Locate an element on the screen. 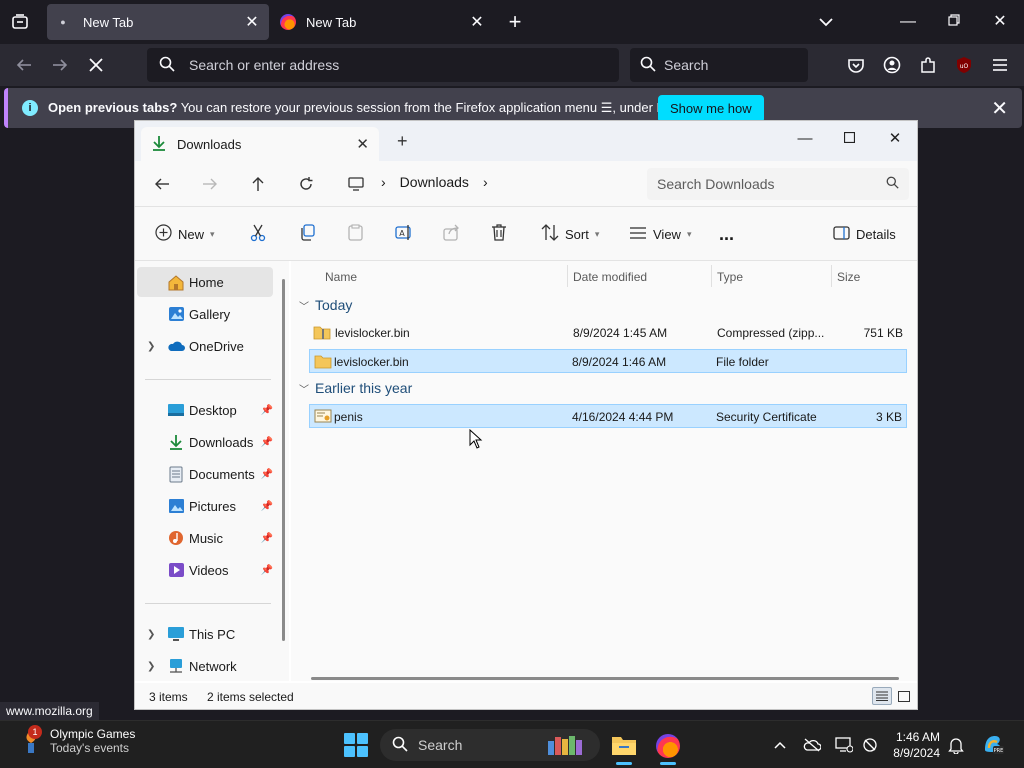 The width and height of the screenshot is (1024, 768). navigation-pane-scrollbar is located at coordinates (285, 471).